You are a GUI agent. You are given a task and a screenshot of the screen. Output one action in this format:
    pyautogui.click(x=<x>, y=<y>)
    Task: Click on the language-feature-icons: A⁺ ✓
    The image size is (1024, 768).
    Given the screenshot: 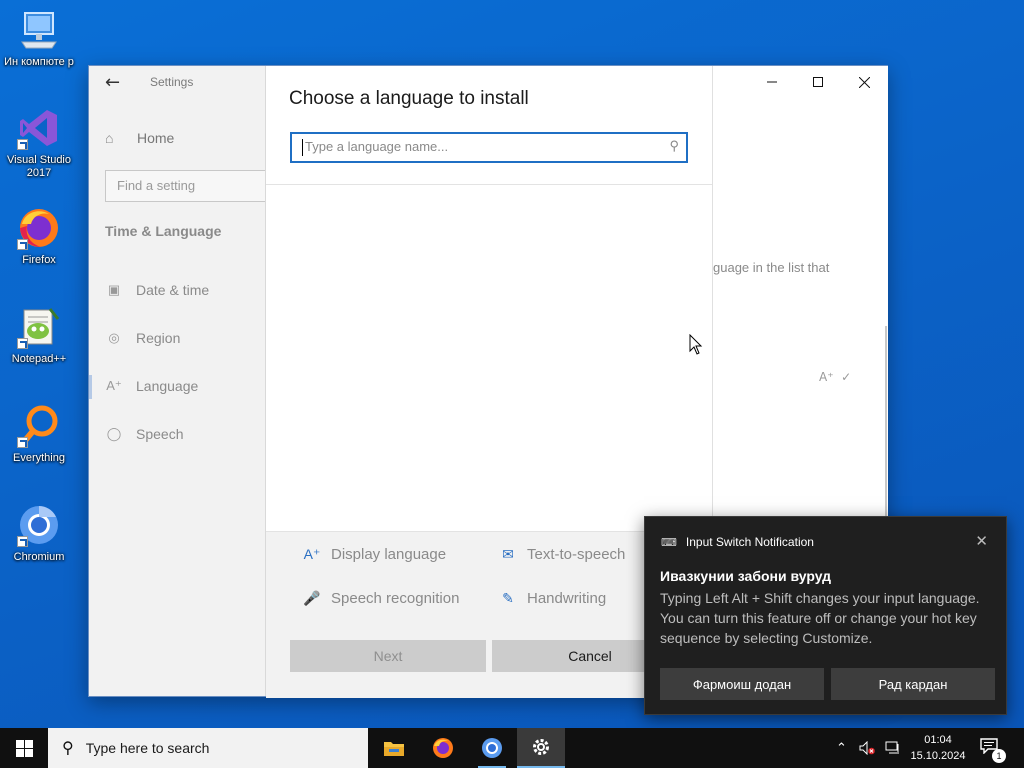 What is the action you would take?
    pyautogui.click(x=835, y=377)
    